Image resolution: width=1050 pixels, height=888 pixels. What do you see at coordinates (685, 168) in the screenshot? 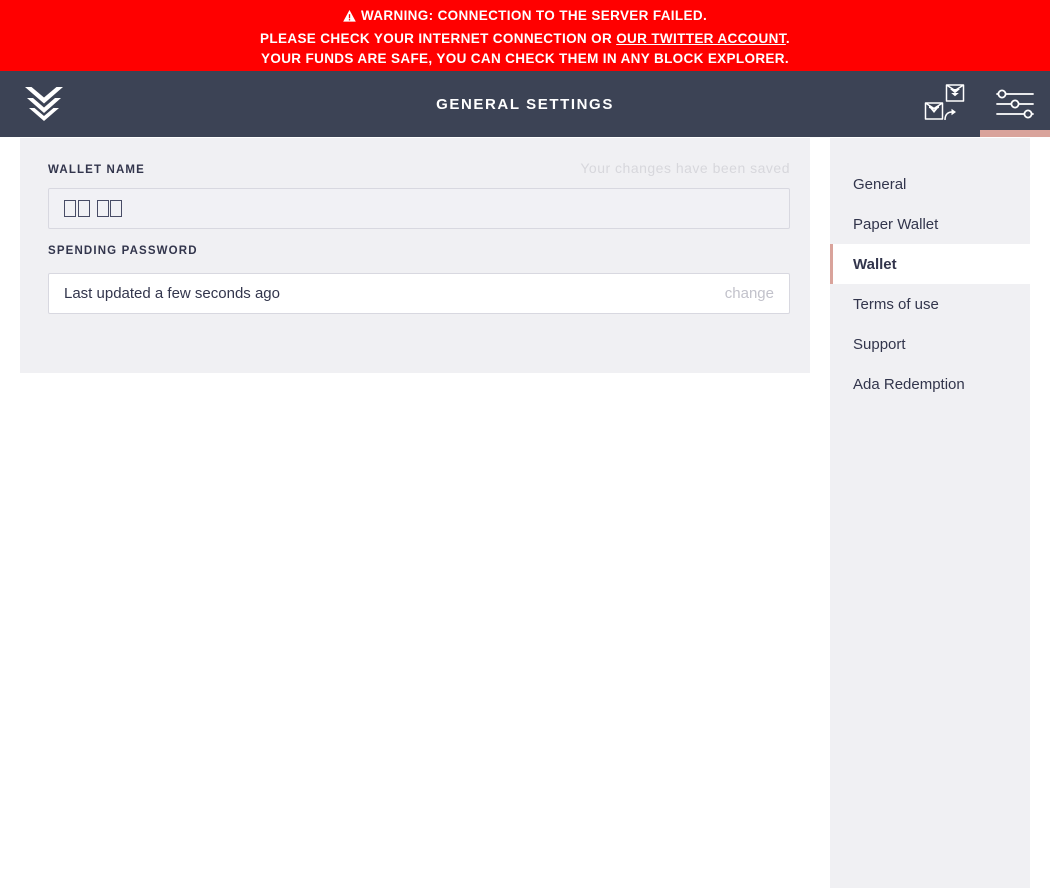
I see `changes-saved-message: Your changes have been saved` at bounding box center [685, 168].